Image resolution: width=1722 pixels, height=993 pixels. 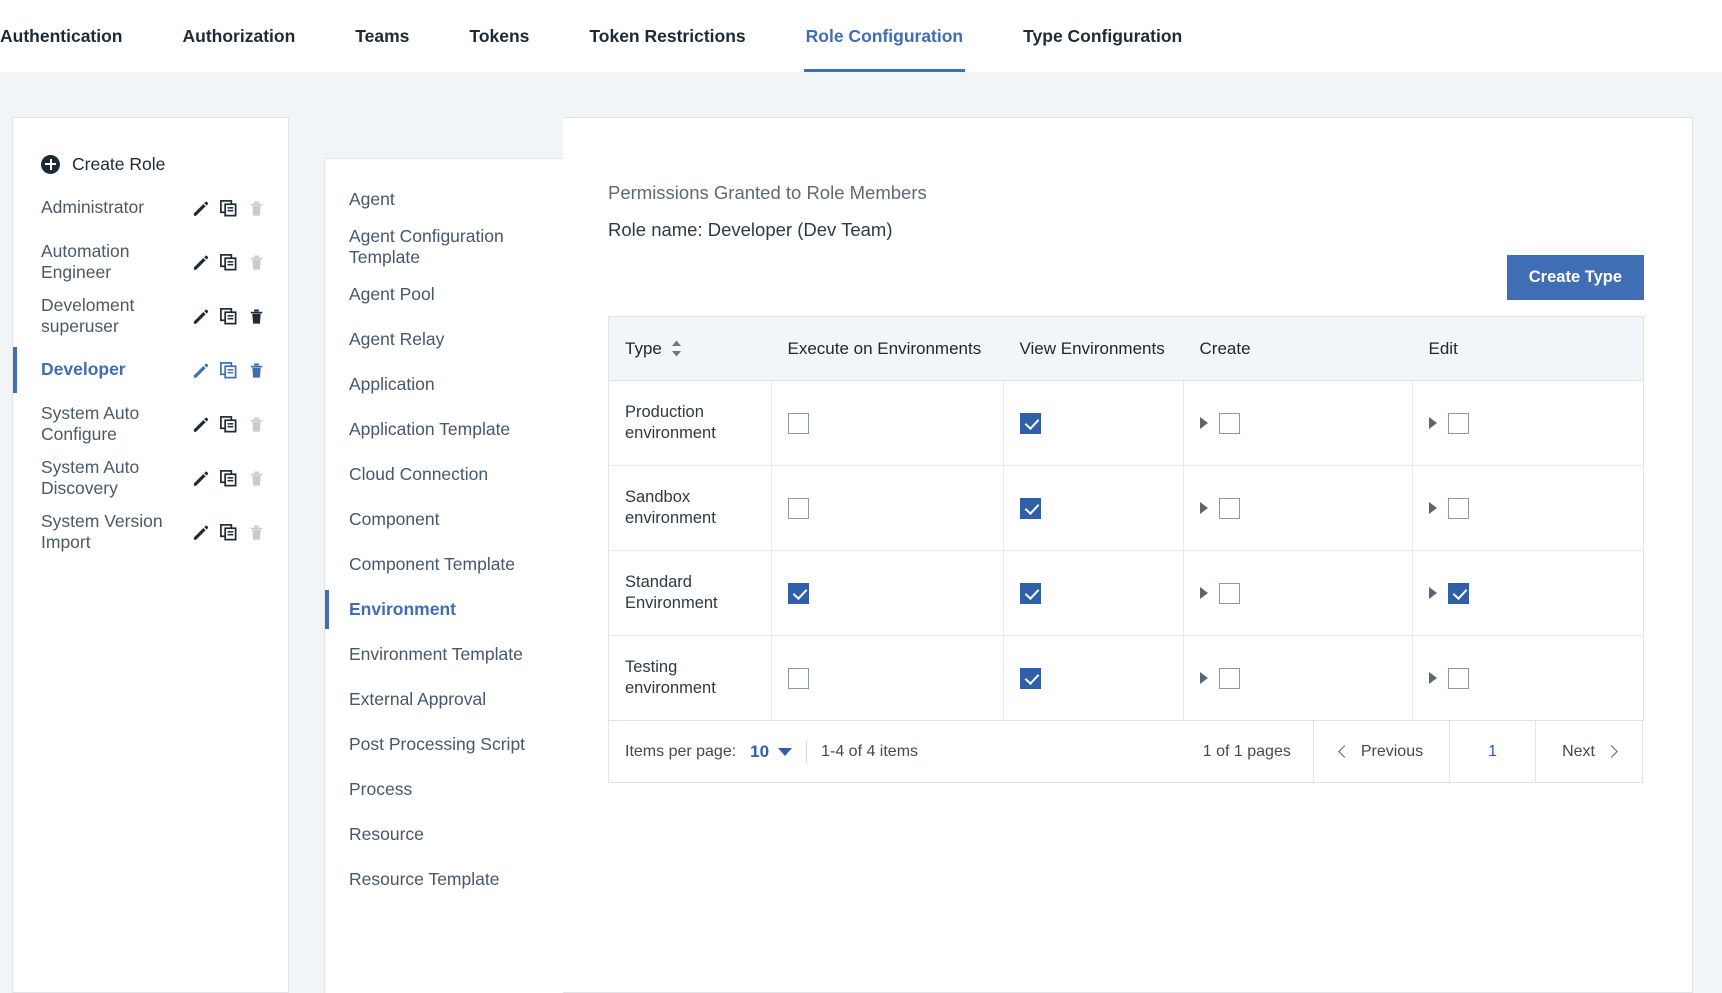 I want to click on type-list-item-resource: Resource, so click(x=444, y=834).